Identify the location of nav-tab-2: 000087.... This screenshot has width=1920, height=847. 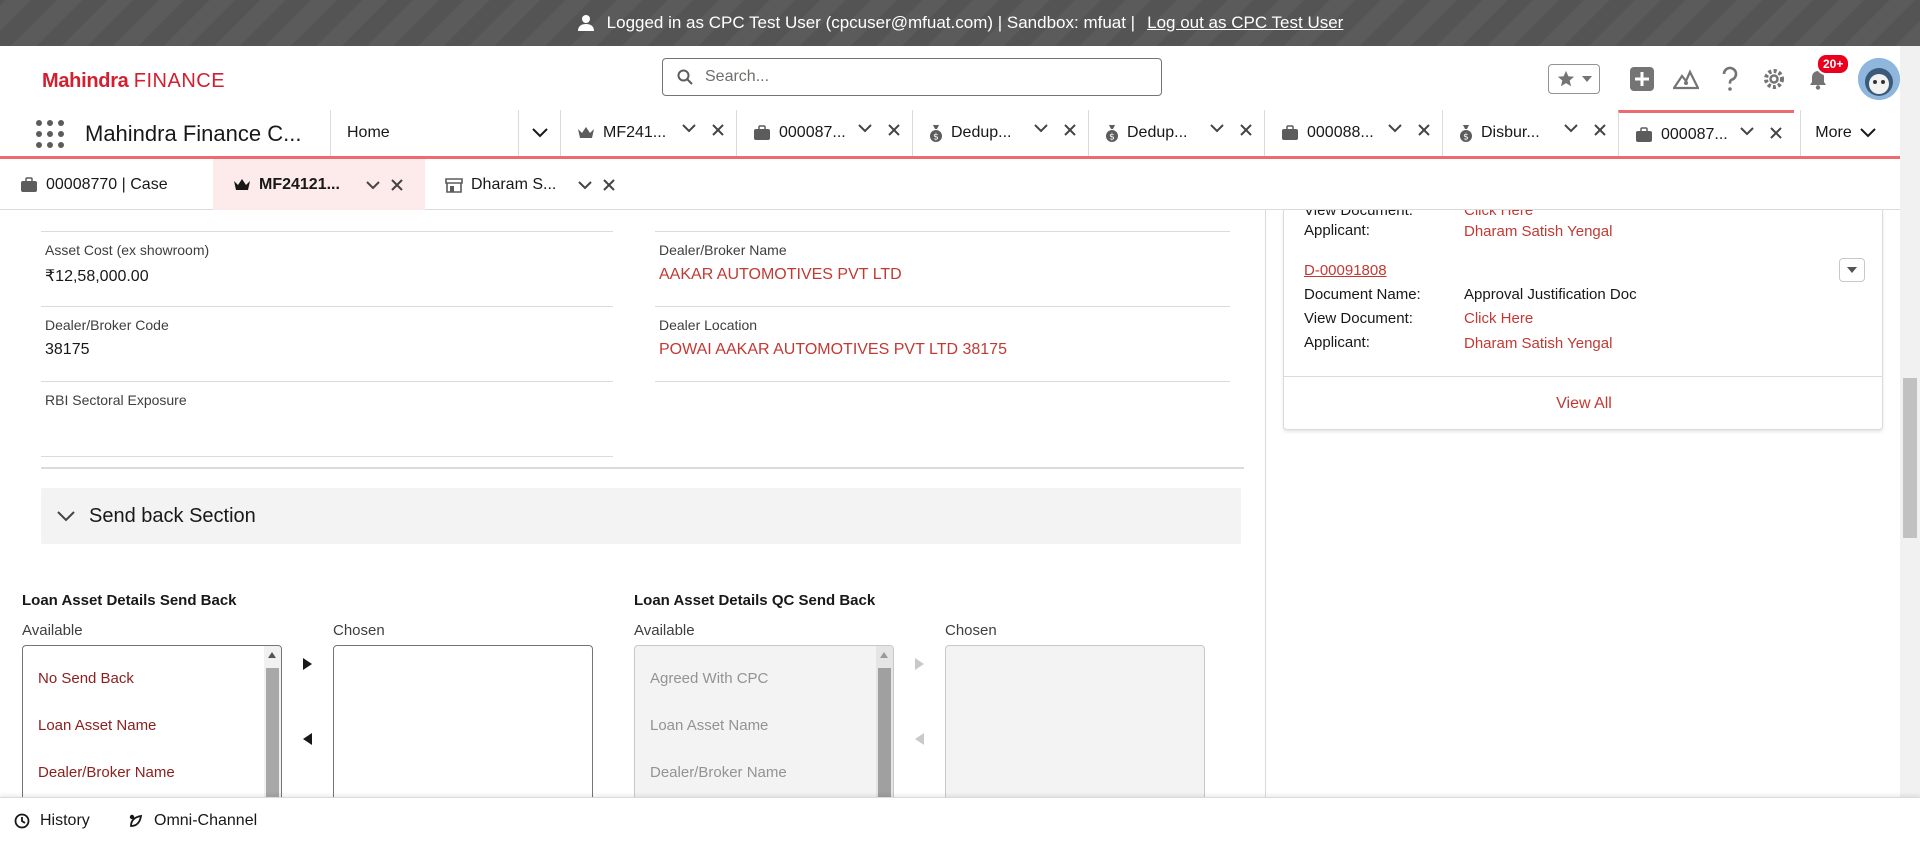
(824, 133).